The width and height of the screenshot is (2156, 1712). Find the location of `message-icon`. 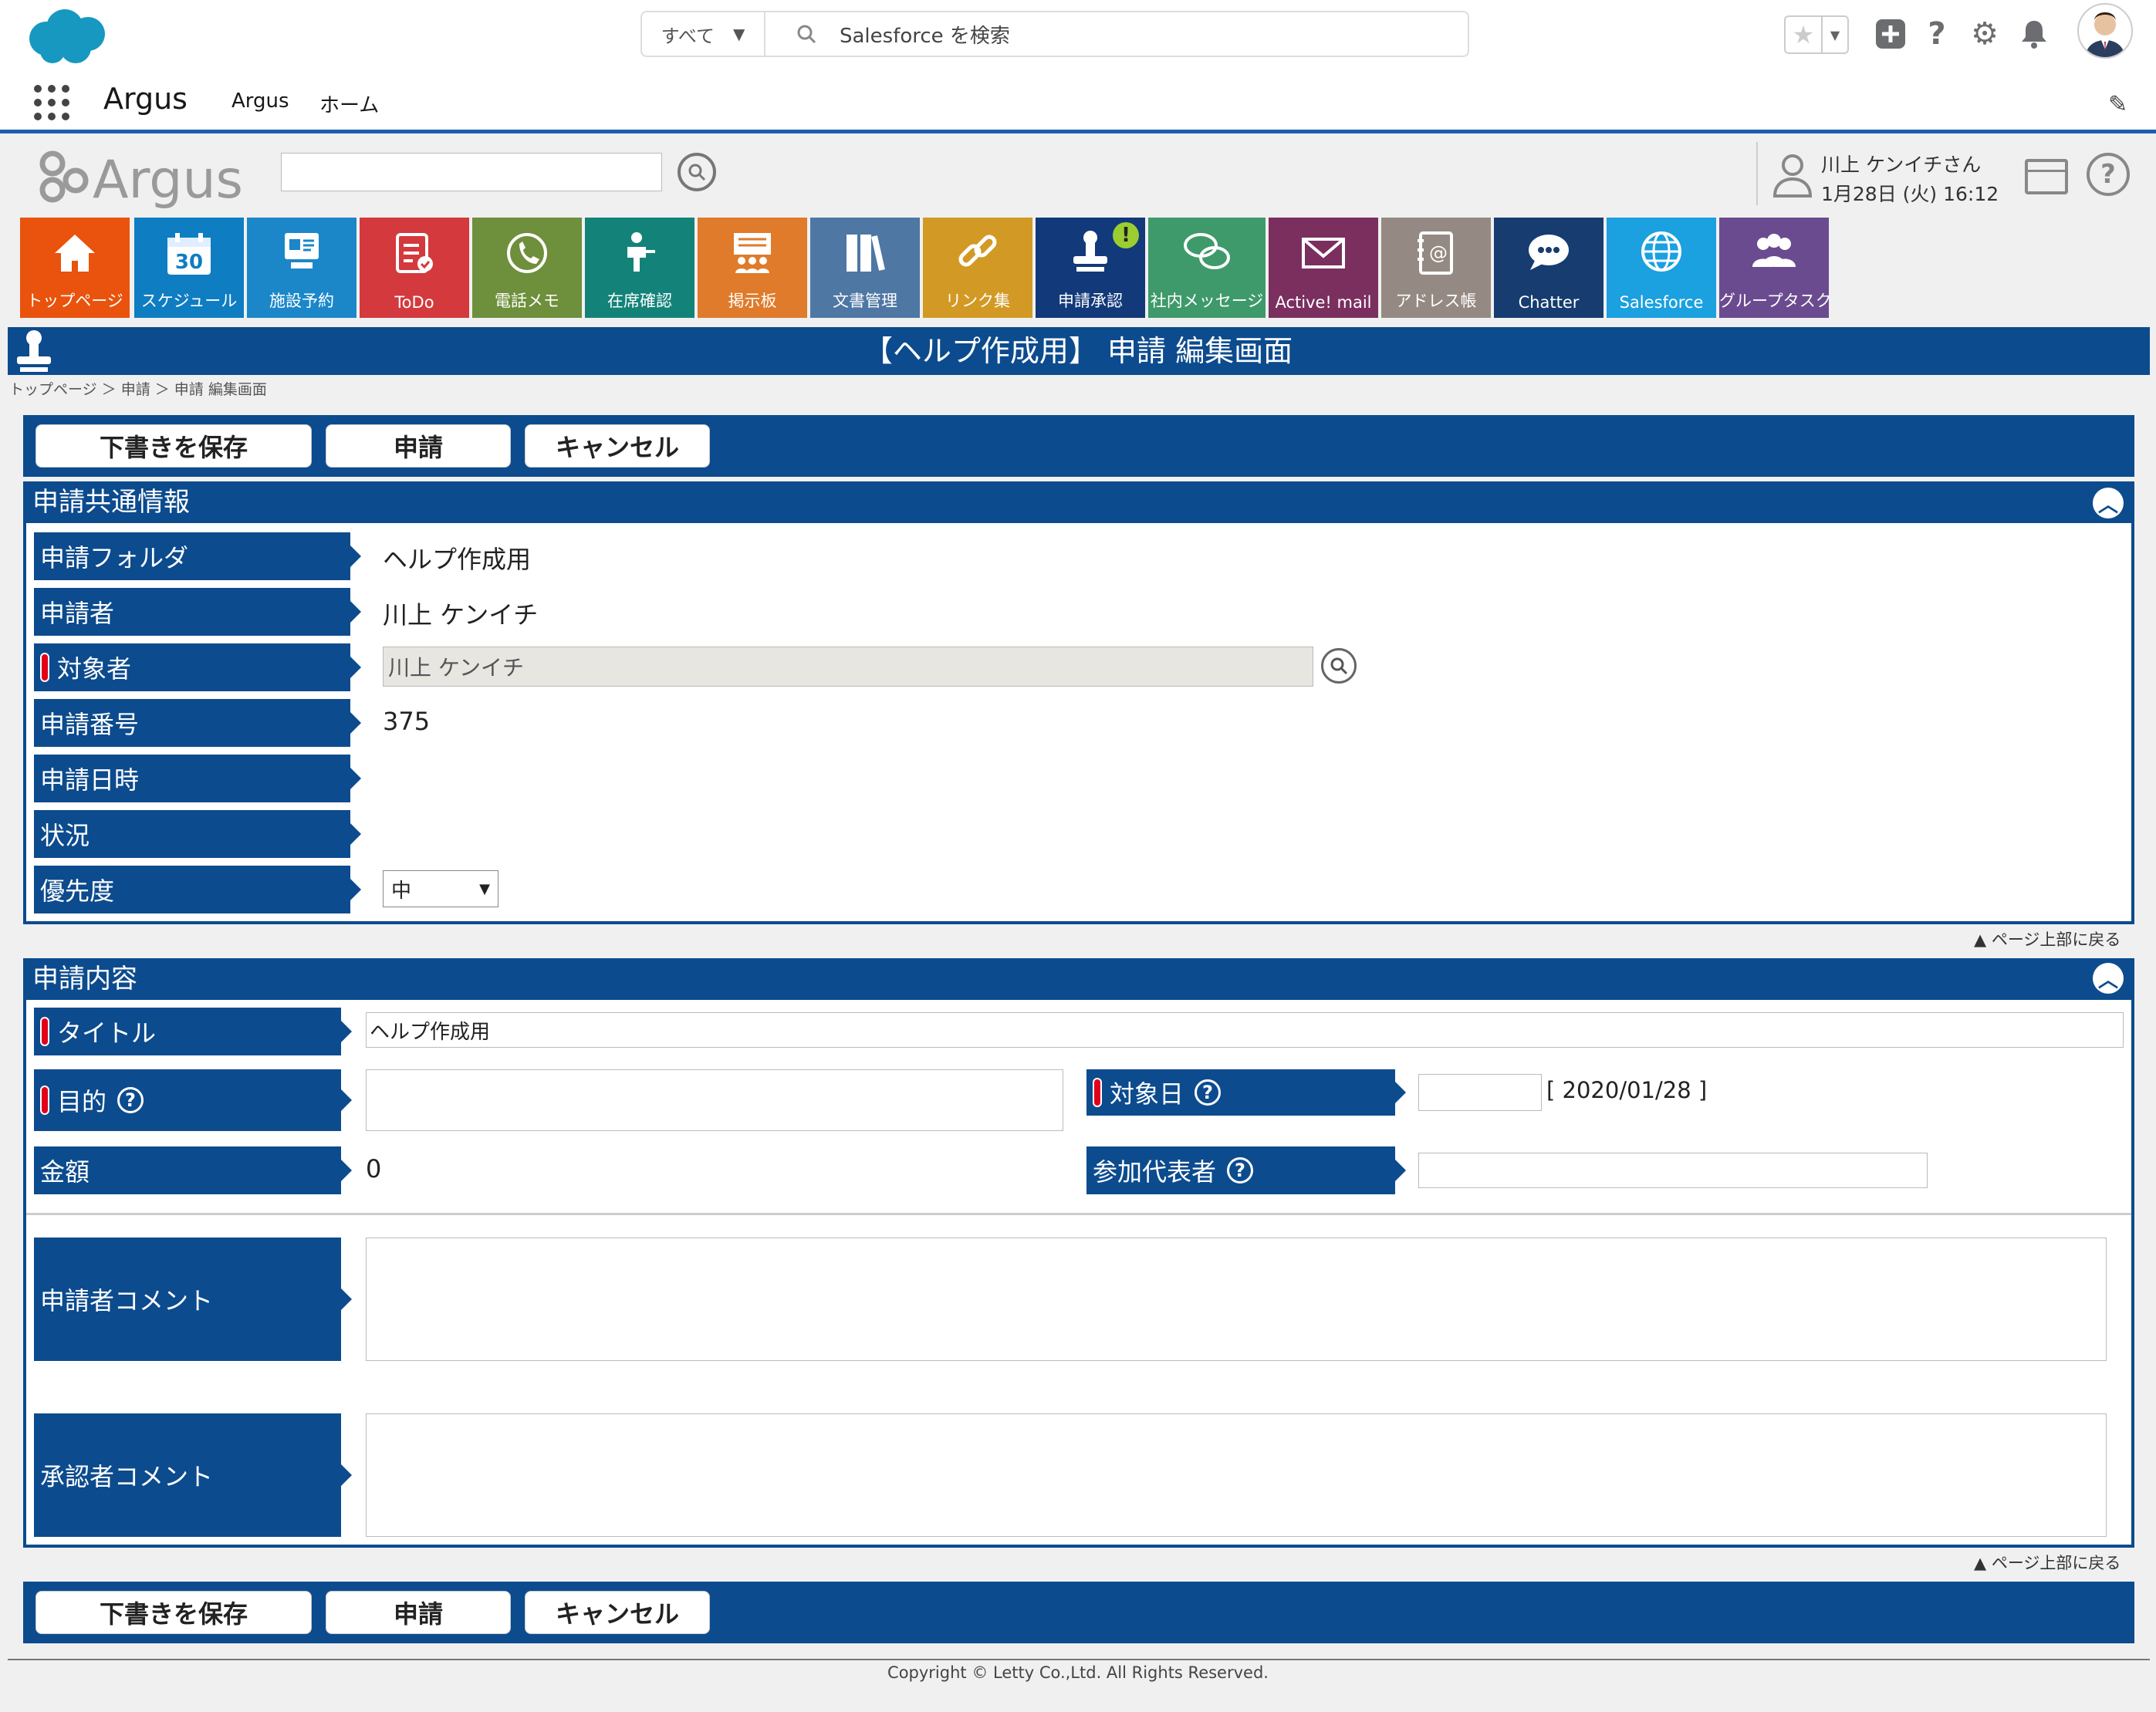

message-icon is located at coordinates (1207, 251).